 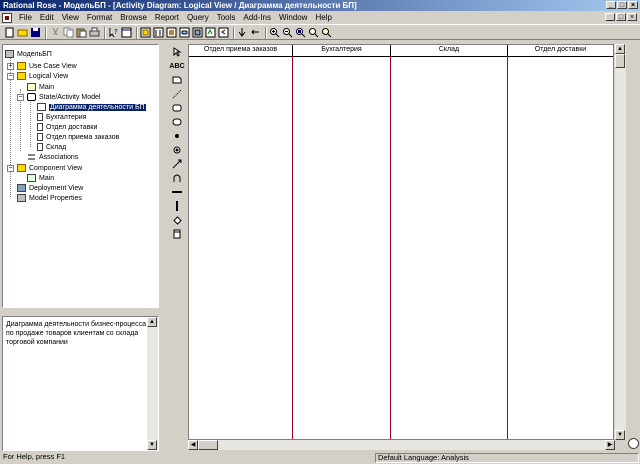 I want to click on tree-node-logical-view: Logical View, so click(x=42, y=76).